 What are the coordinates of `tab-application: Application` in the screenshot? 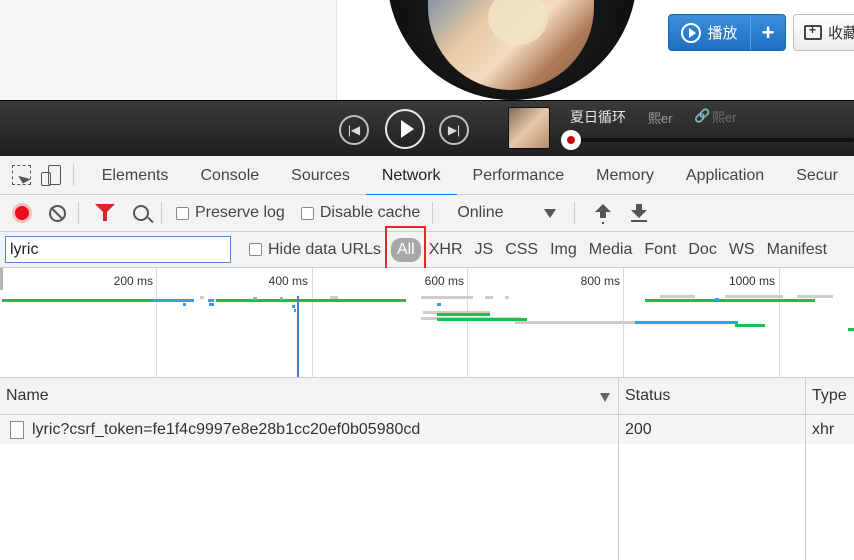 It's located at (725, 175).